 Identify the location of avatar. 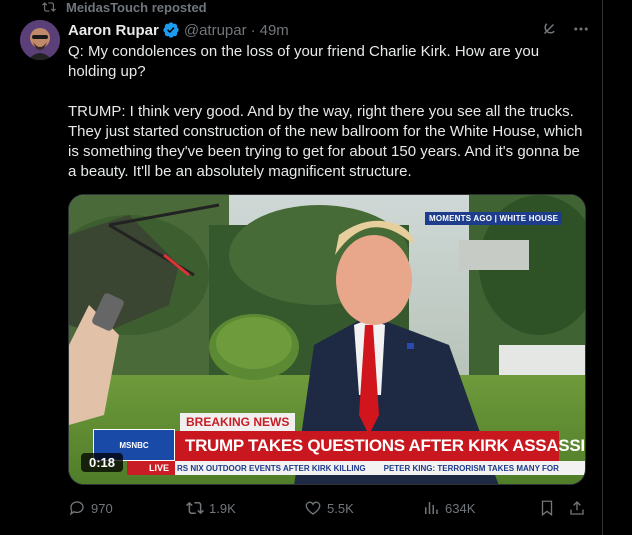
(40, 40).